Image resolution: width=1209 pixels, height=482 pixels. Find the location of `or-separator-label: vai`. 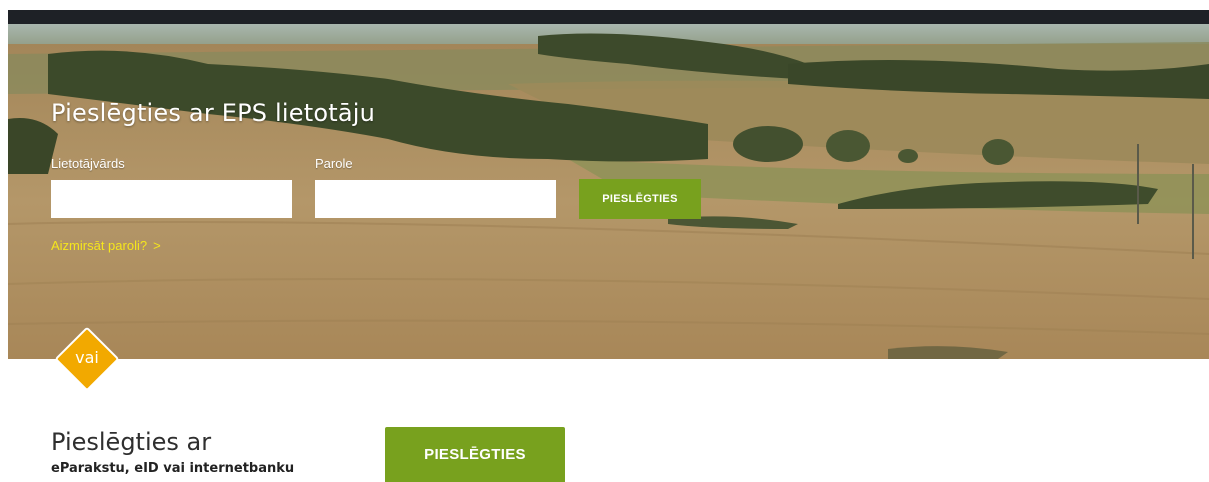

or-separator-label: vai is located at coordinates (87, 357).